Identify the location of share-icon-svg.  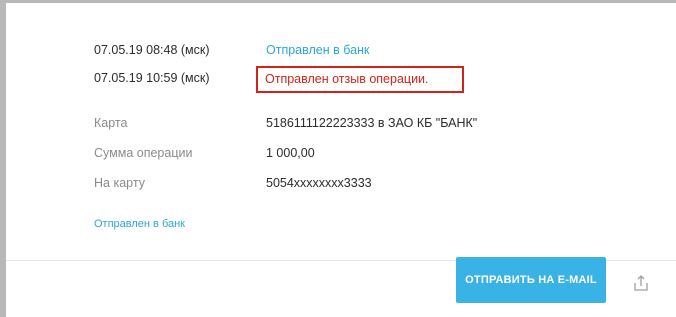
(641, 283).